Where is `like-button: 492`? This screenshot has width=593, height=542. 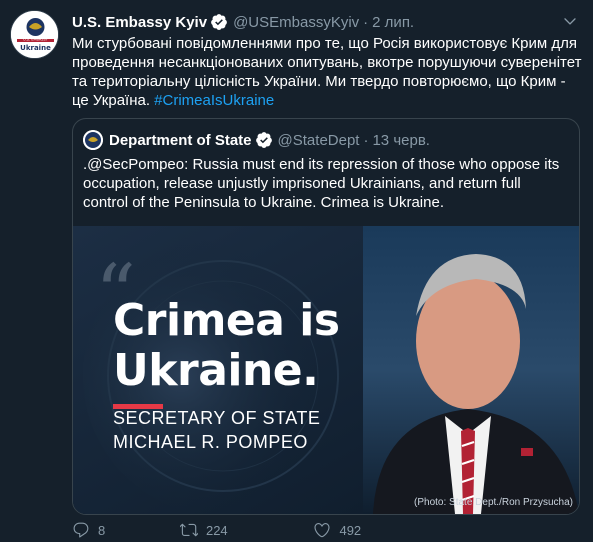
like-button: 492 is located at coordinates (352, 530).